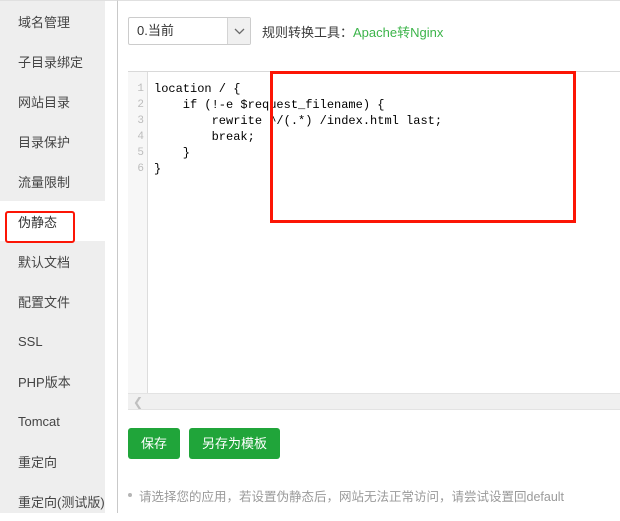 This screenshot has width=620, height=521. What do you see at coordinates (352, 497) in the screenshot?
I see `footer-hint-text: 请选择您的应用，若设置伪静态后，网站无法正常访问，请尝试设置回default` at bounding box center [352, 497].